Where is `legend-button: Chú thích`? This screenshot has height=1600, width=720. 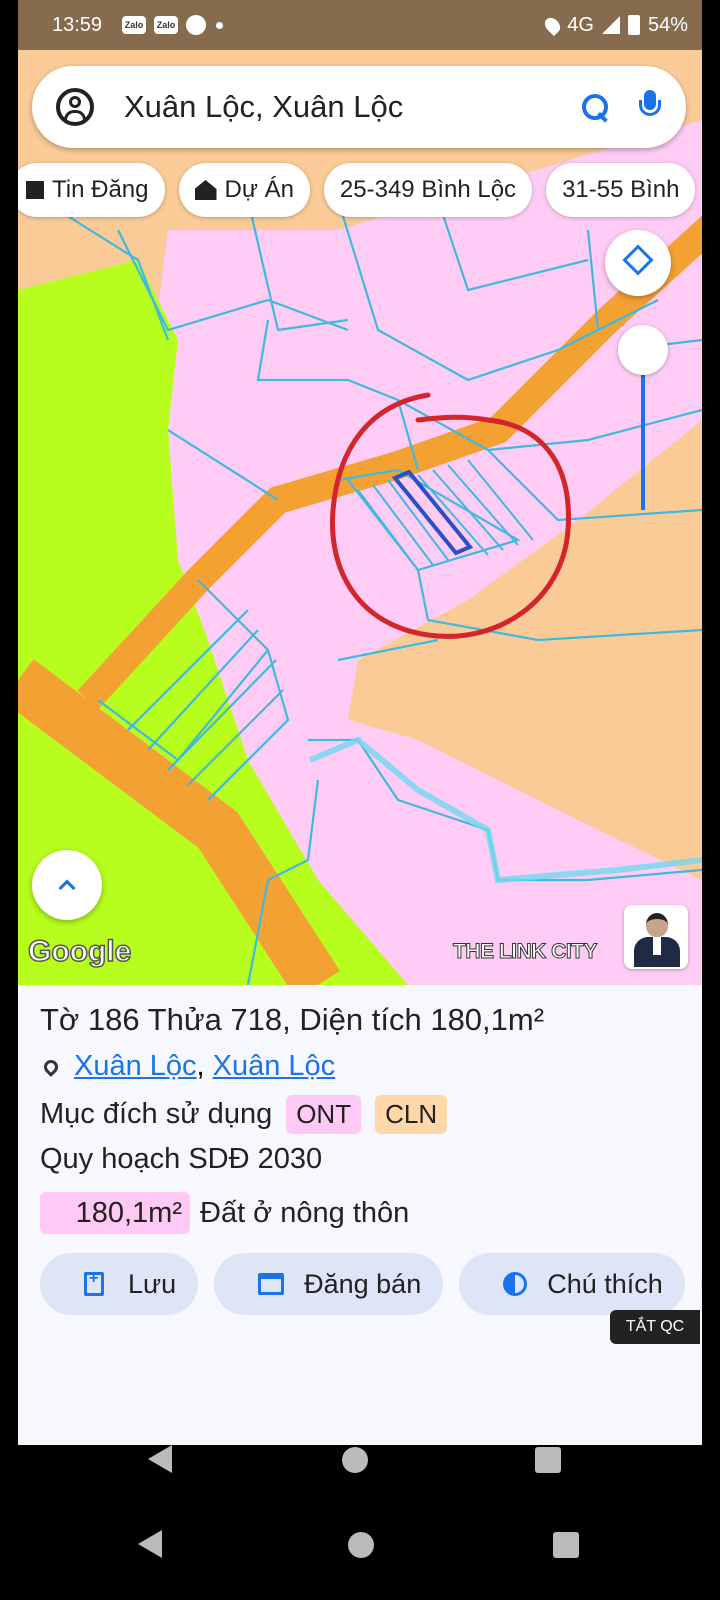 legend-button: Chú thích is located at coordinates (572, 1284).